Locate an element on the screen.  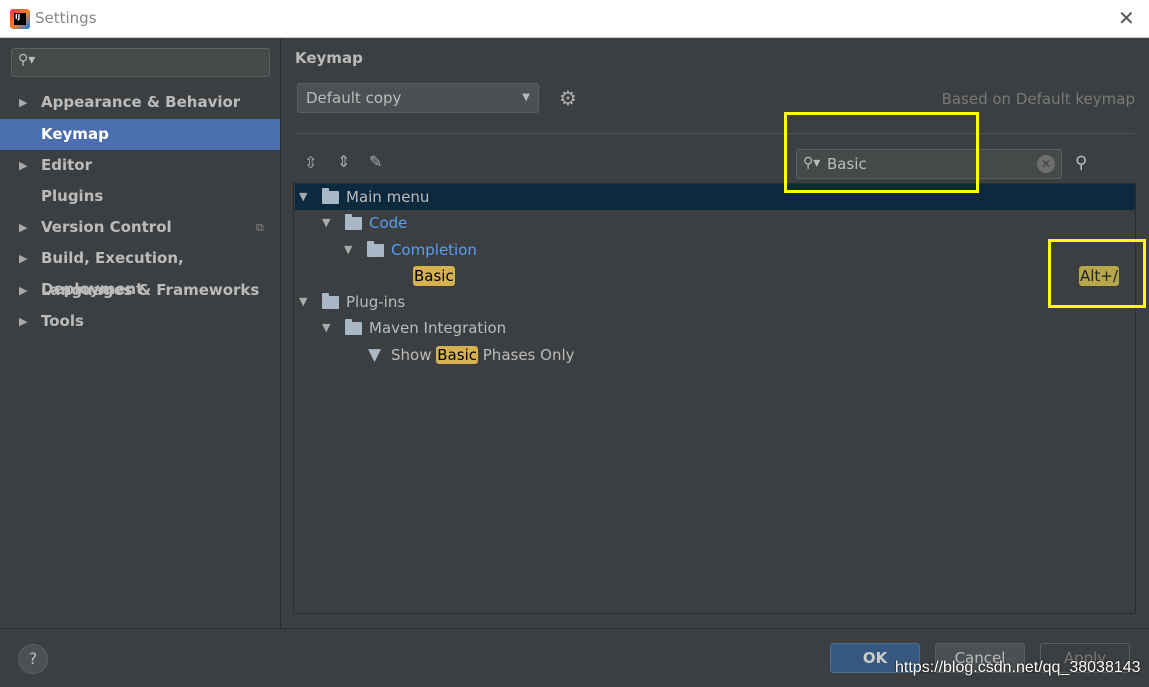
sidebar-item-keymap: Keymap is located at coordinates (140, 134).